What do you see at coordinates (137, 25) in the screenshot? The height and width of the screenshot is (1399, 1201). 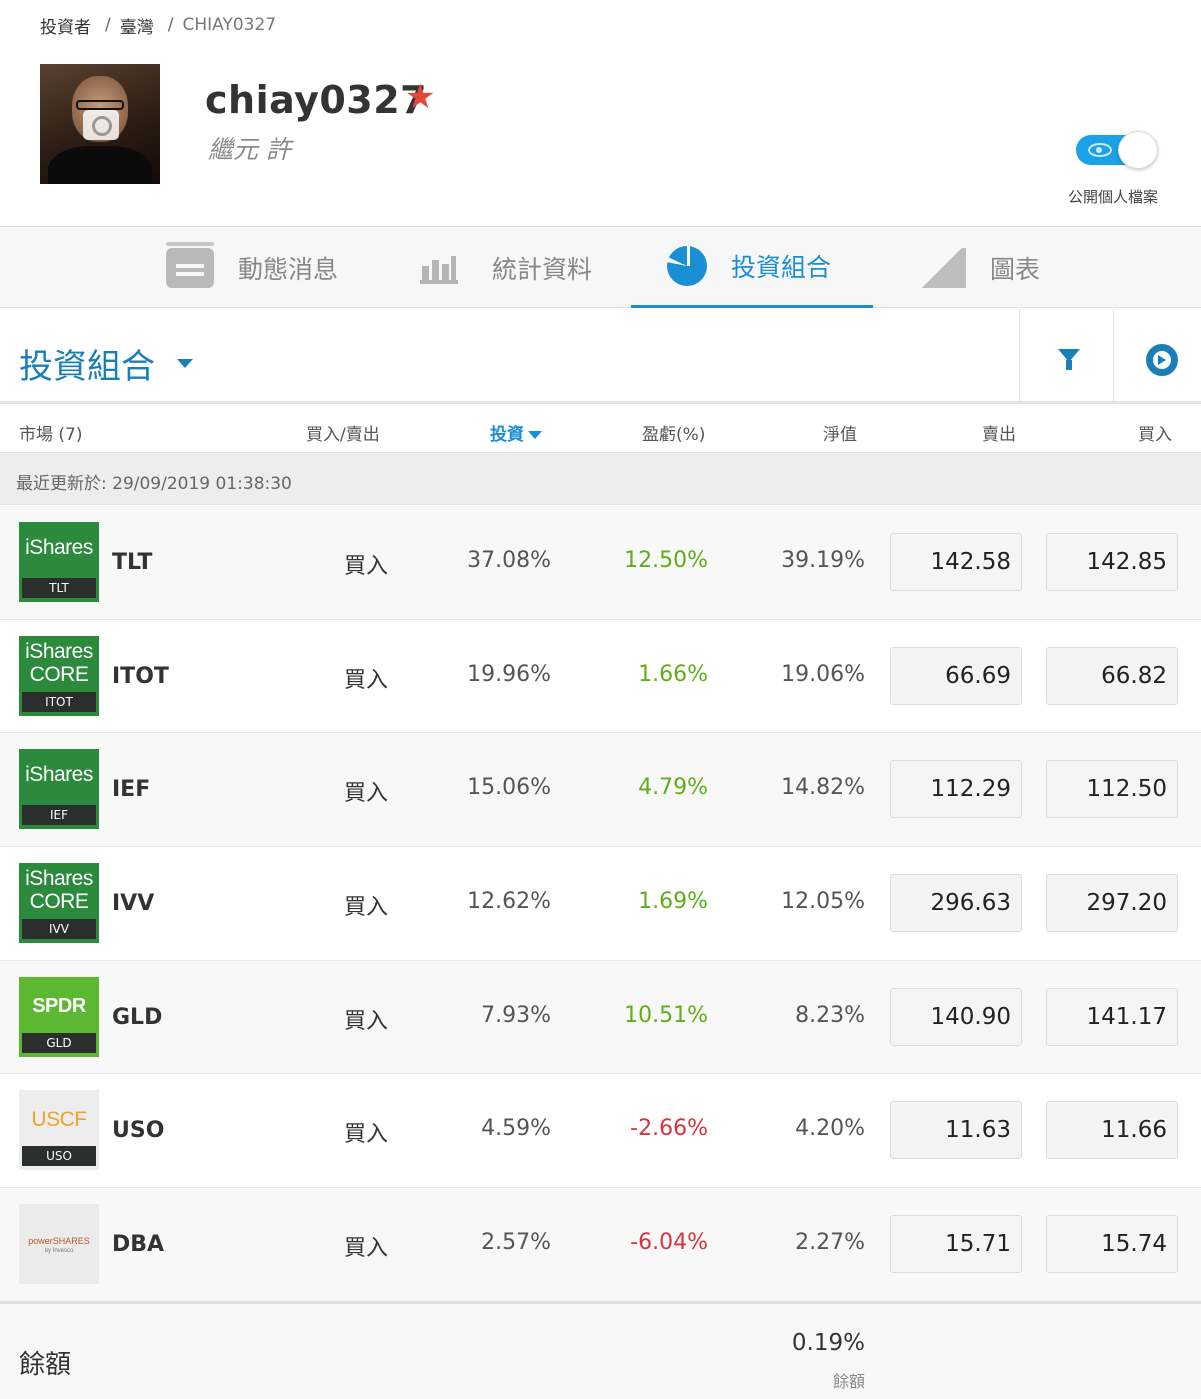 I see `breadcrumb-taiwan: 臺灣` at bounding box center [137, 25].